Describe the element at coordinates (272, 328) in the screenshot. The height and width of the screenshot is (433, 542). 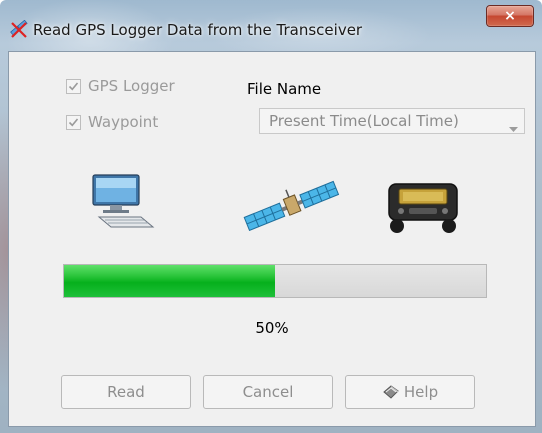
I see `progress-percentage: 50%` at that location.